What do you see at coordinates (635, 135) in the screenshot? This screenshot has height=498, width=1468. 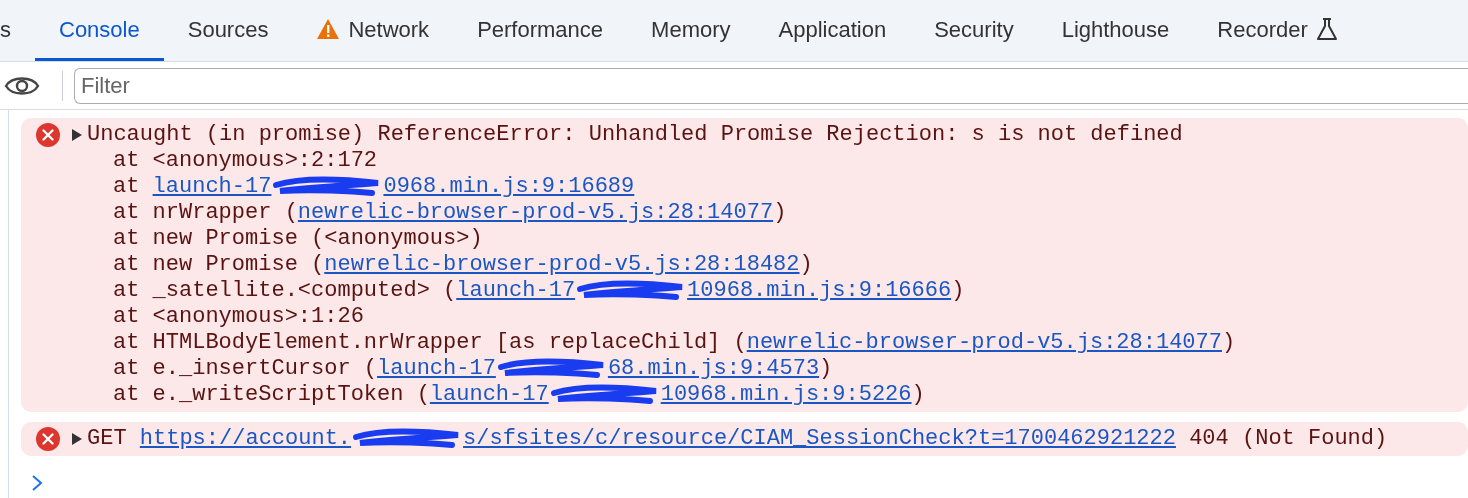 I see `error-text: Uncaught (in promise) ReferenceError: Unhandled Promise Rejection: s is not defined` at bounding box center [635, 135].